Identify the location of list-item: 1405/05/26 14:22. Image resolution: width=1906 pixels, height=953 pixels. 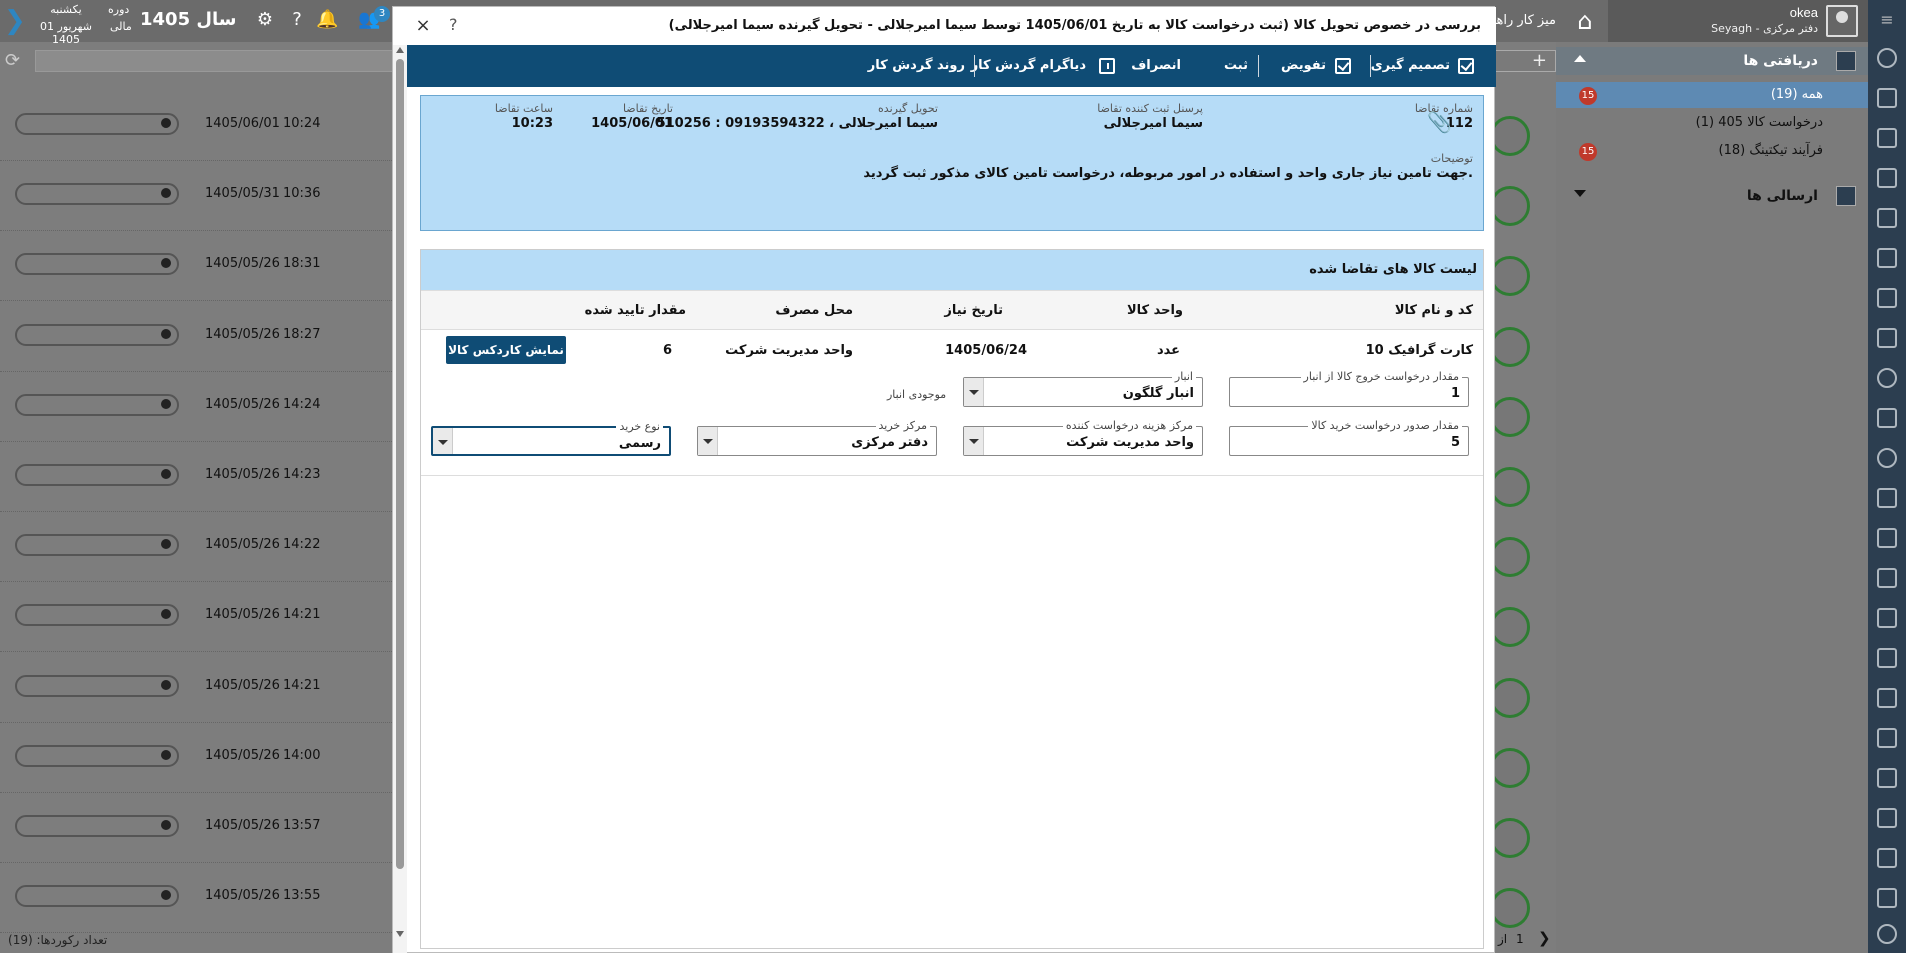
(200, 547).